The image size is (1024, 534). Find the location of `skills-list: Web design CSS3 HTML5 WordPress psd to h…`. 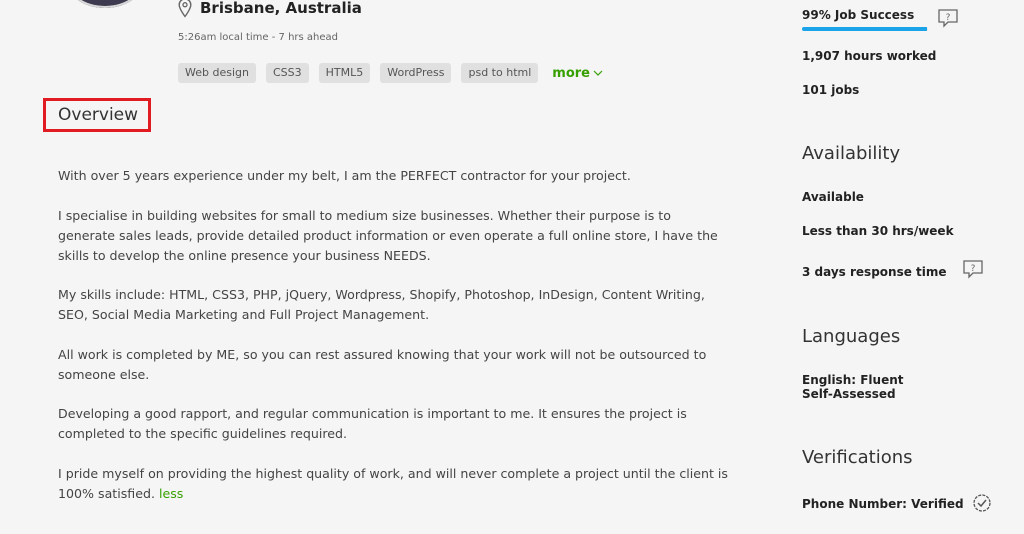

skills-list: Web design CSS3 HTML5 WordPress psd to h… is located at coordinates (390, 73).